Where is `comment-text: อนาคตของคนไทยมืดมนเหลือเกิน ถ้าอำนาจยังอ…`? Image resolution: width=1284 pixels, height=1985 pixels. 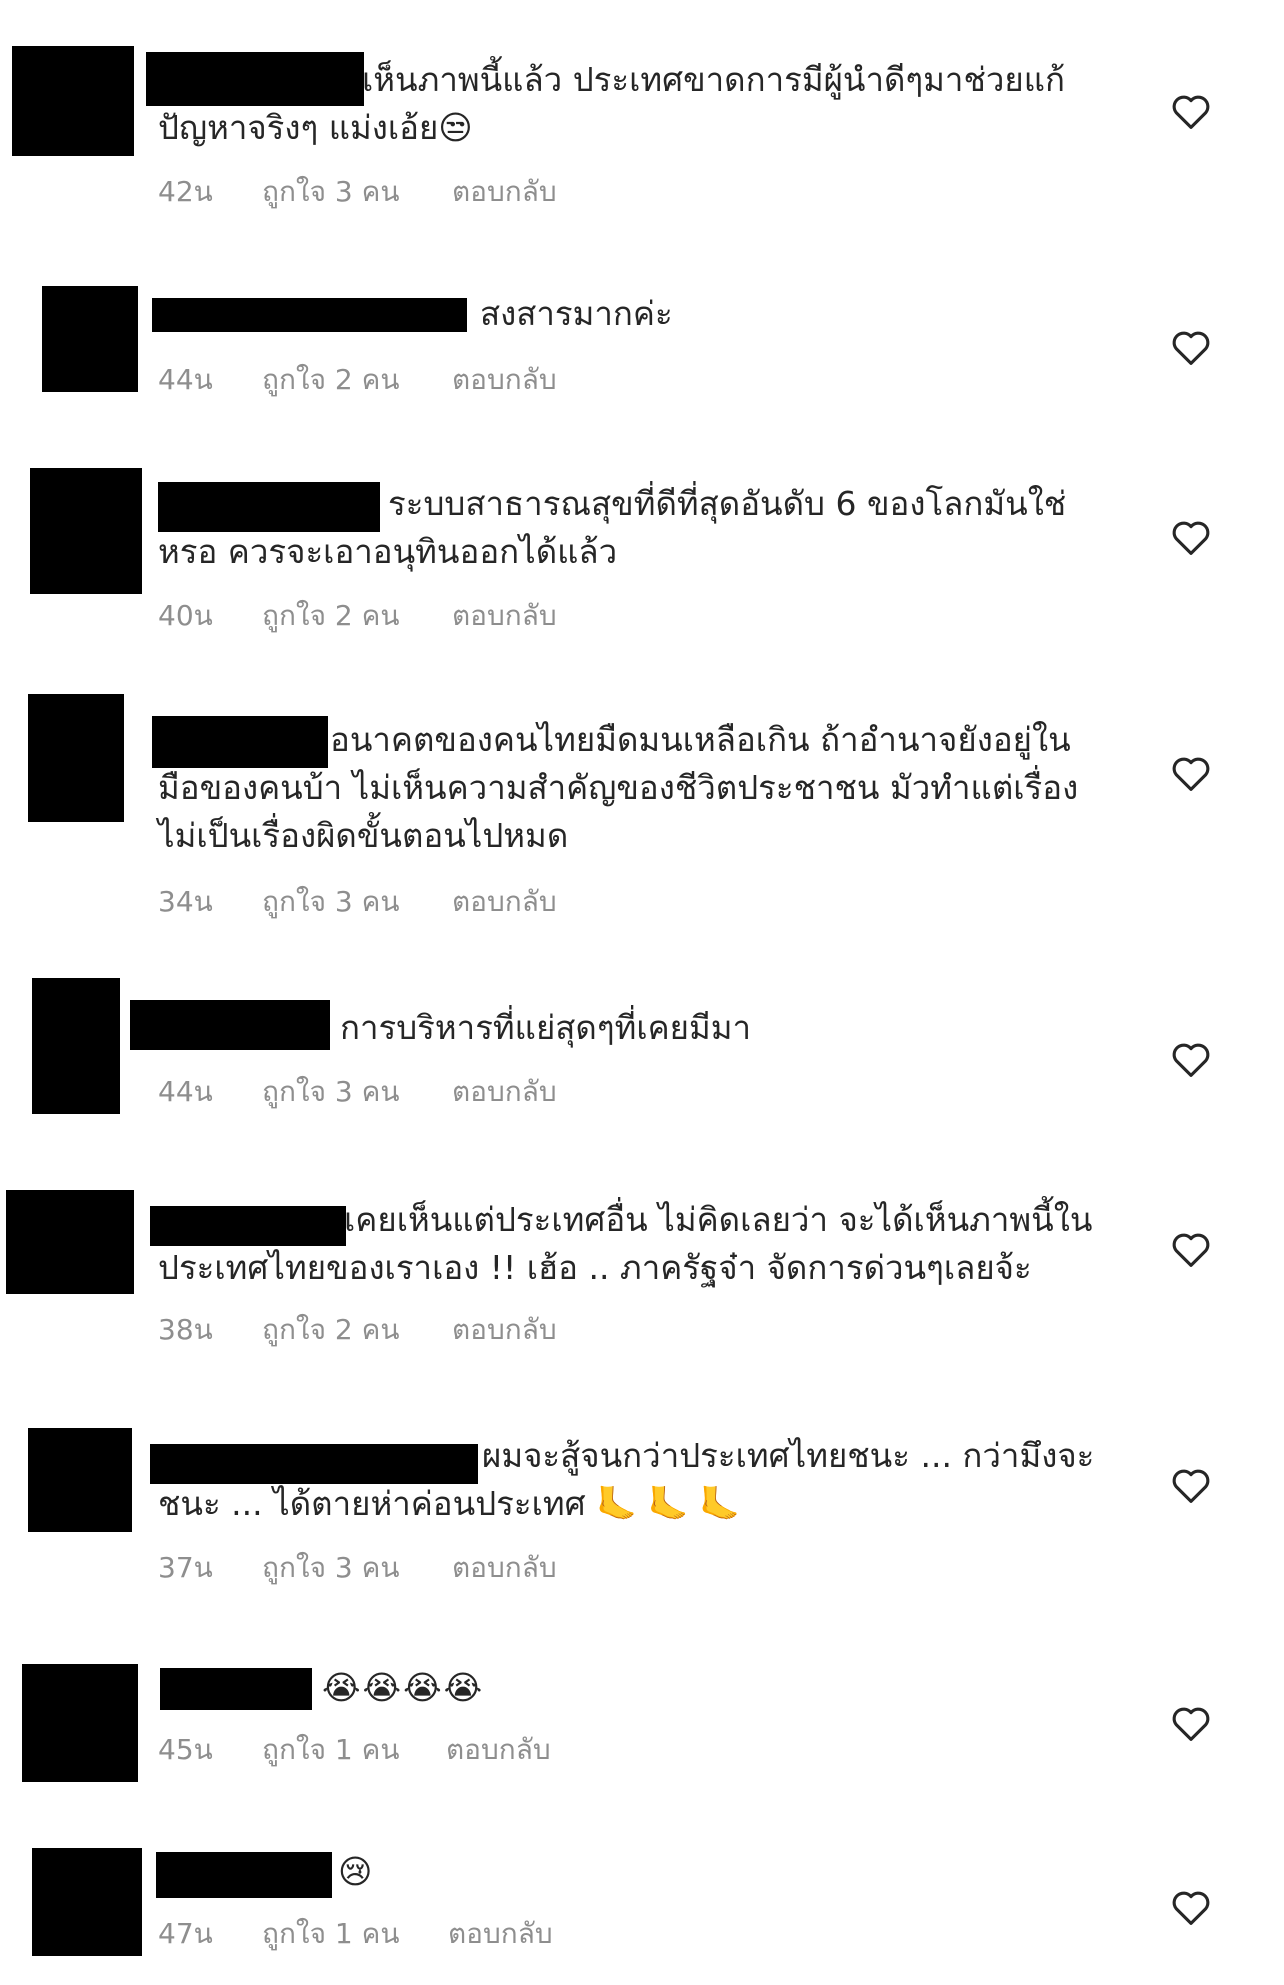 comment-text: อนาคตของคนไทยมืดมนเหลือเกิน ถ้าอำนาจยังอ… is located at coordinates (618, 787).